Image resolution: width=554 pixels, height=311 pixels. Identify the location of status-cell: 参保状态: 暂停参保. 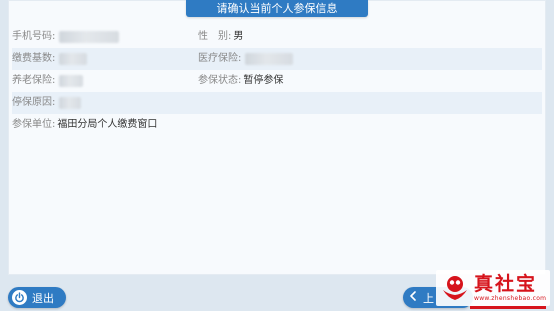
(240, 81).